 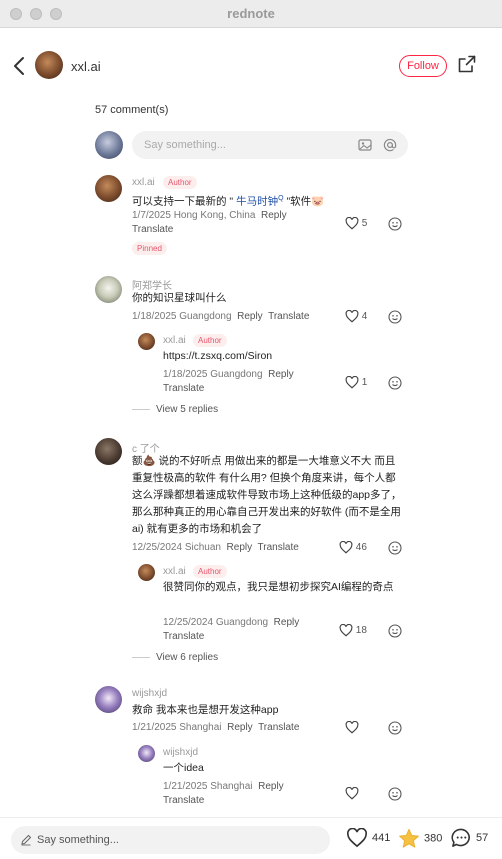 What do you see at coordinates (143, 182) in the screenshot?
I see `commenter-name: xxl.ai` at bounding box center [143, 182].